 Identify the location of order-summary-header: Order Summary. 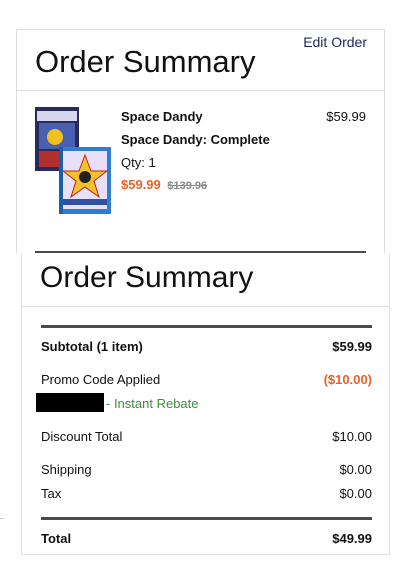
(205, 280).